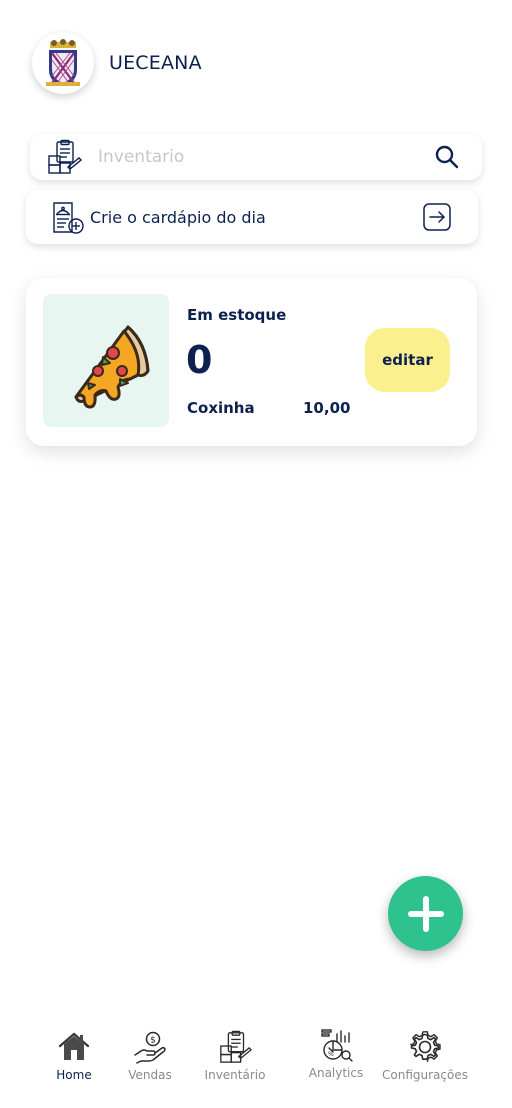 The height and width of the screenshot is (1108, 512). I want to click on org-name: UECEANA, so click(155, 63).